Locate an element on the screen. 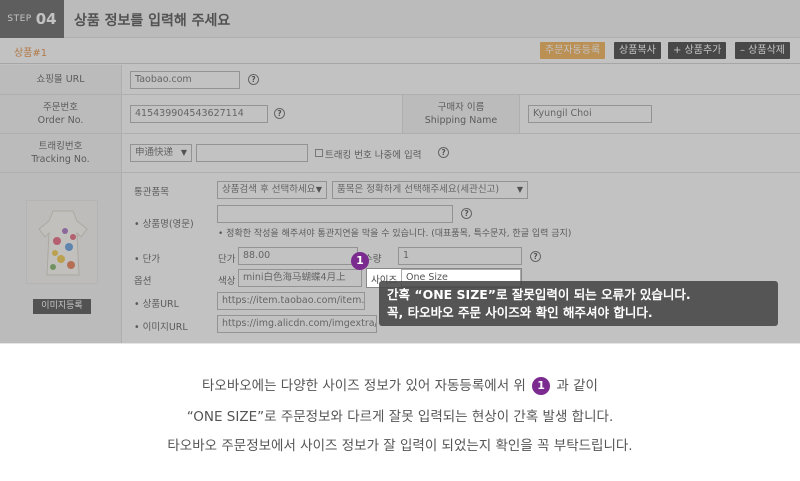 This screenshot has height=481, width=800. step-header: STEP 04 상품 정보를 입력해 주세요 is located at coordinates (400, 19).